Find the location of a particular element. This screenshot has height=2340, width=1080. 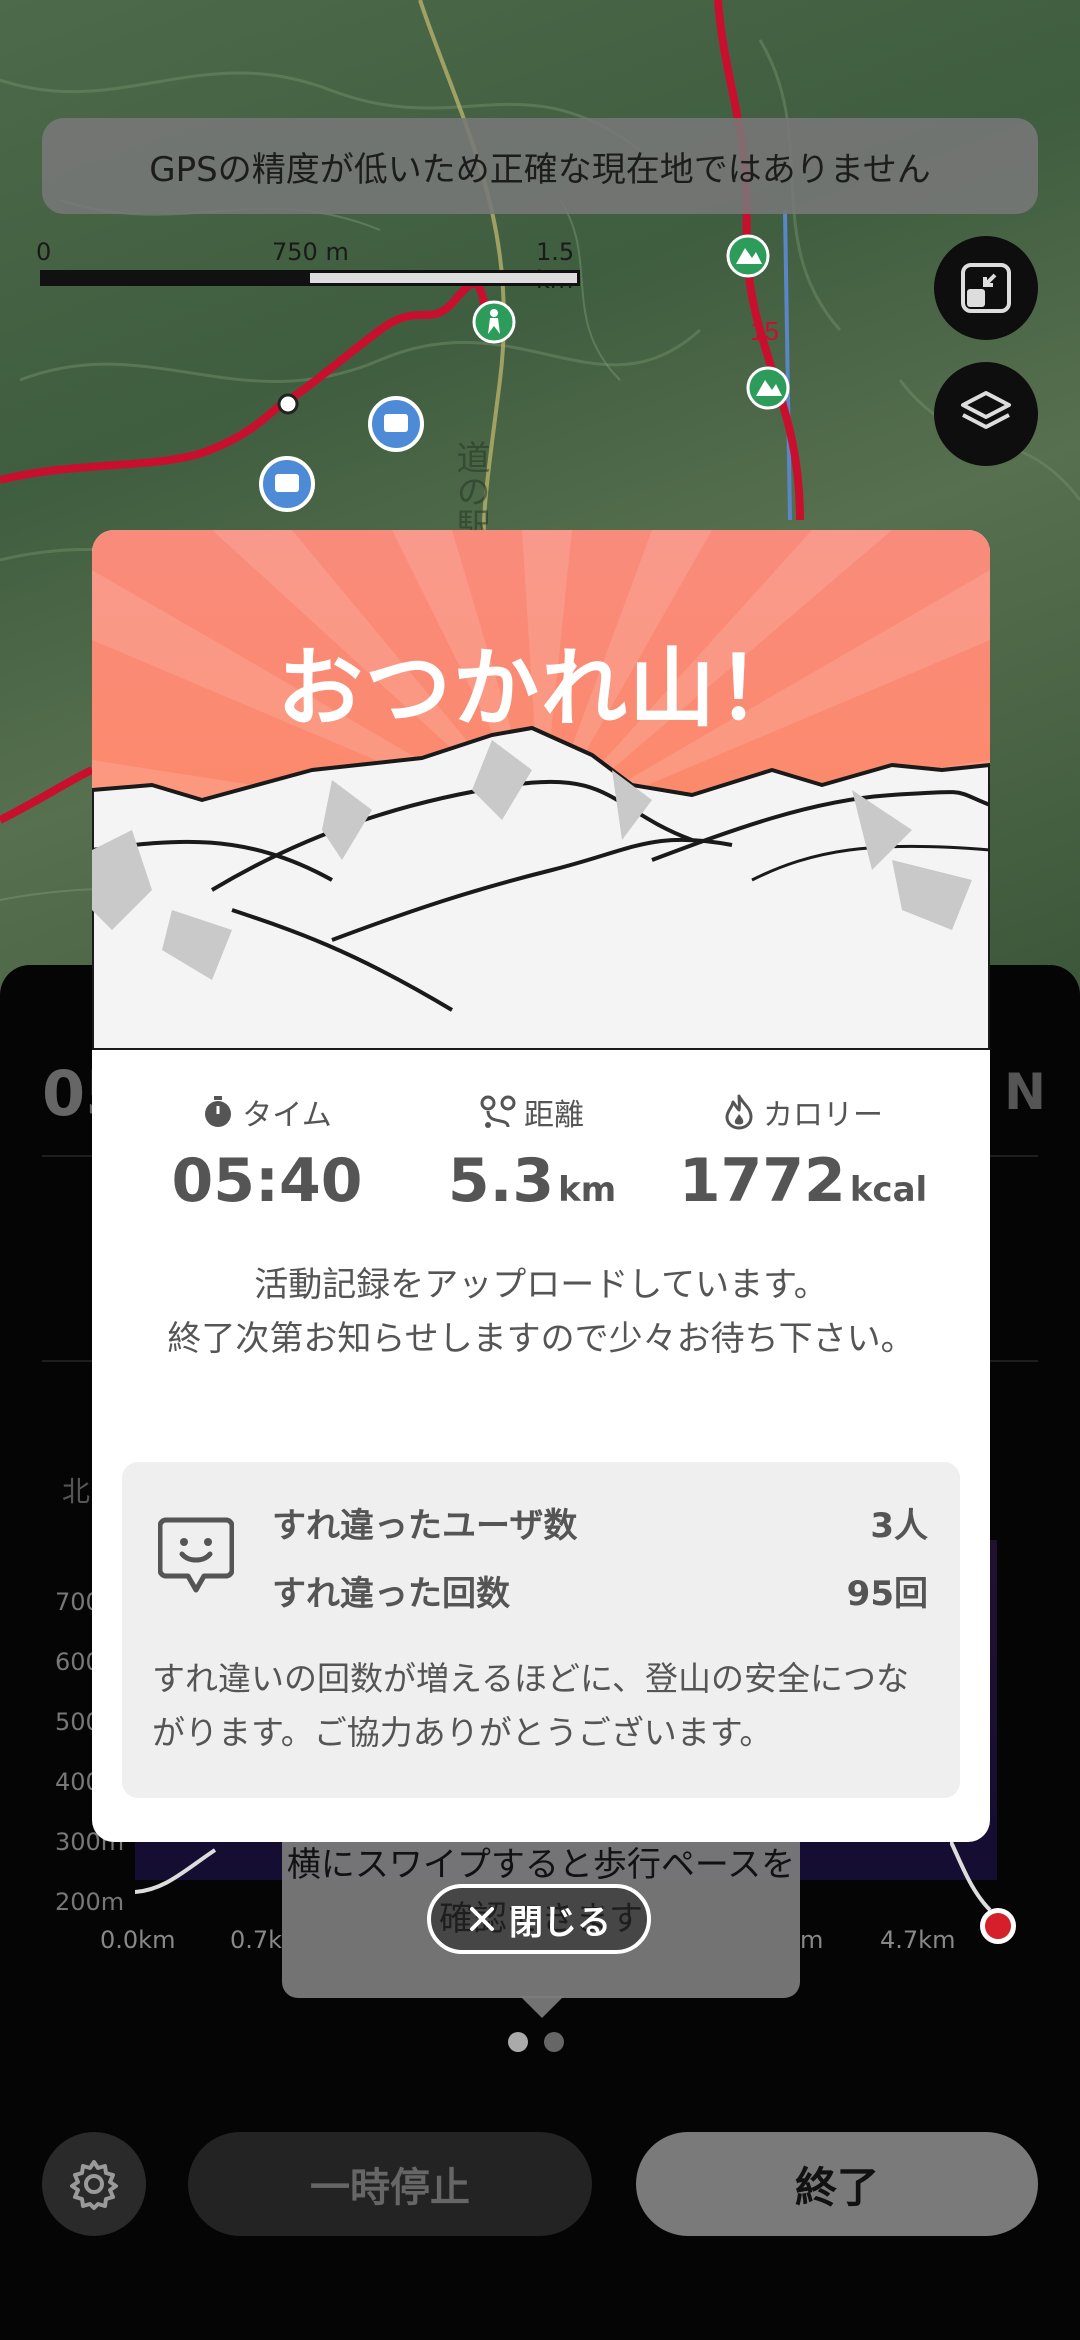

map-scale-bar: 0 750 m 1.5 km is located at coordinates (316, 266).